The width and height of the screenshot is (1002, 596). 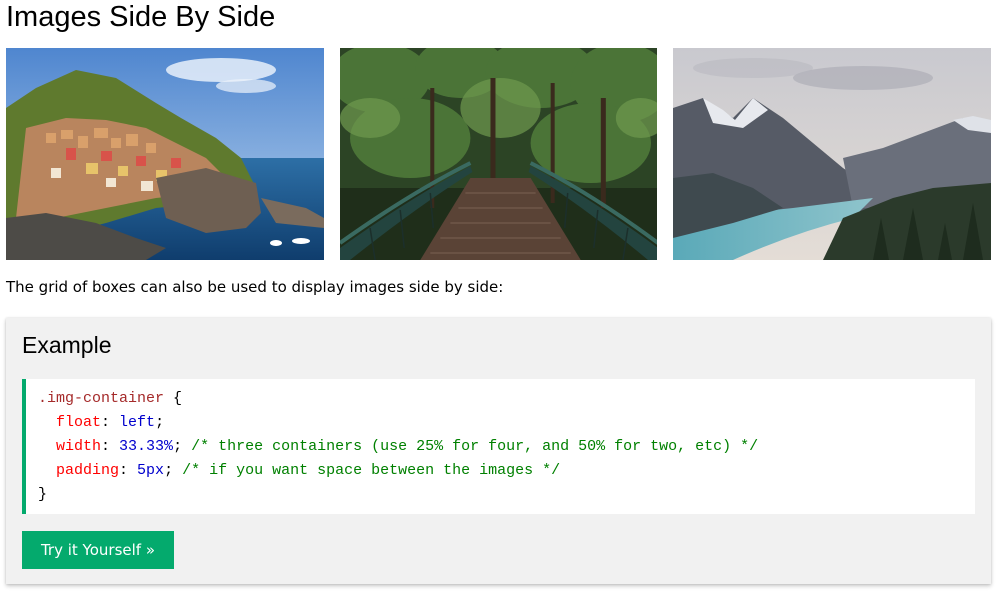 I want to click on cinque-terre-image, so click(x=165, y=154).